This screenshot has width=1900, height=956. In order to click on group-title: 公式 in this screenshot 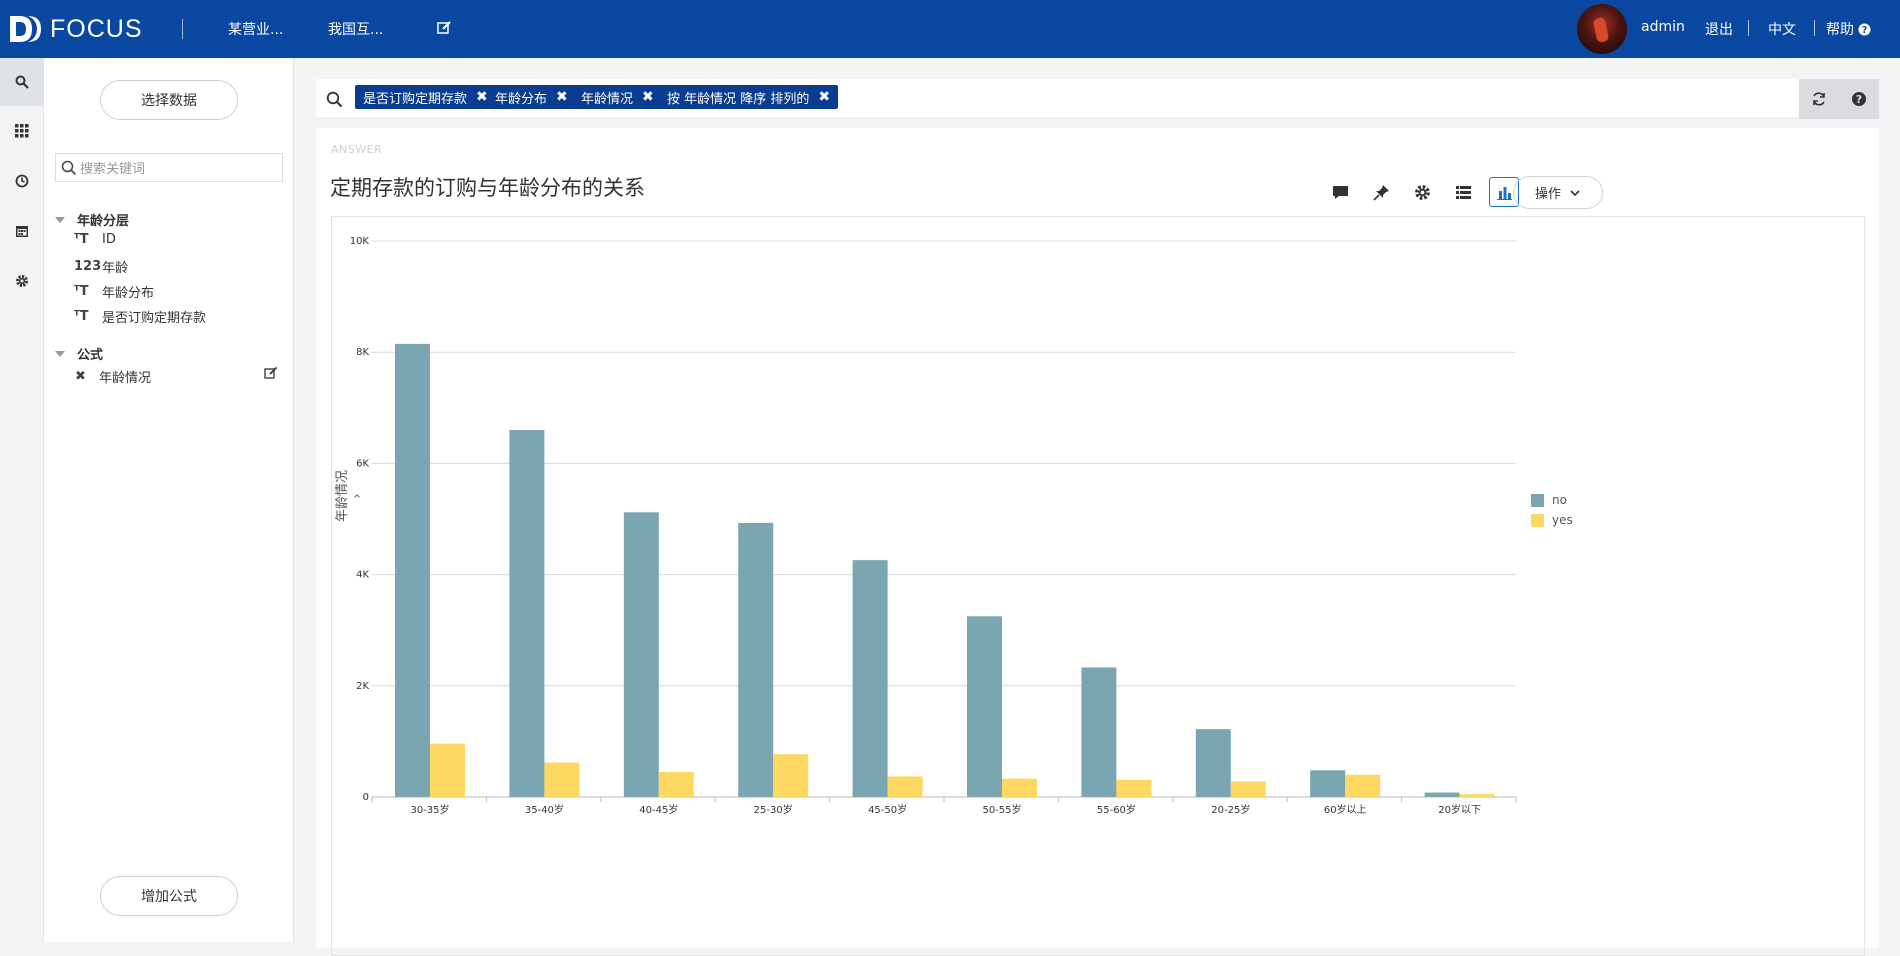, I will do `click(90, 355)`.